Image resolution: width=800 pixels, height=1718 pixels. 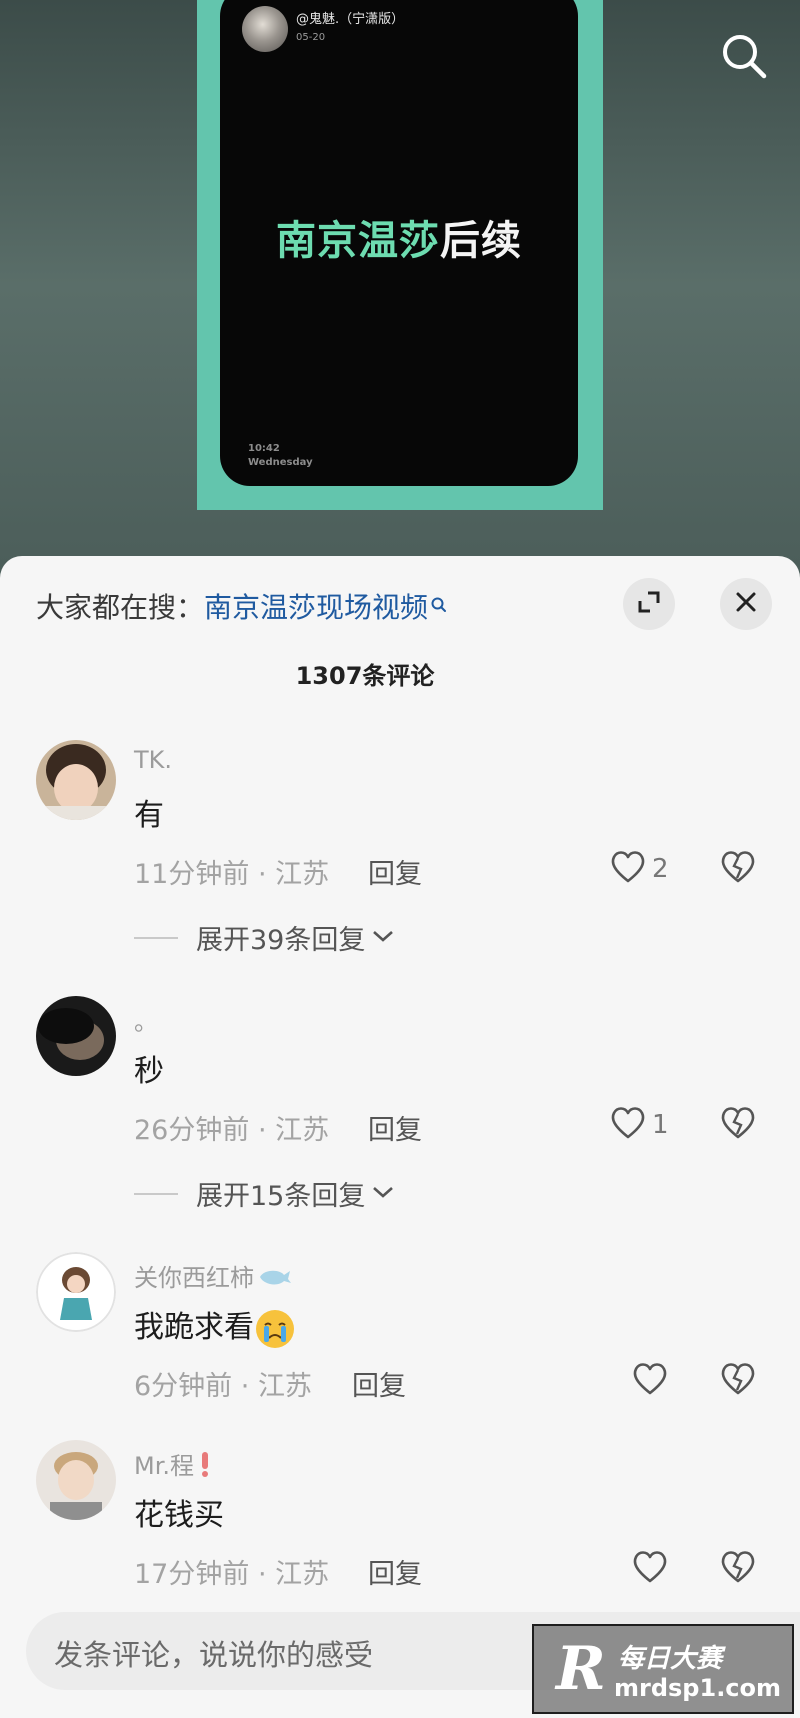 What do you see at coordinates (358, 241) in the screenshot?
I see `poster-title-highlight: 南京温莎` at bounding box center [358, 241].